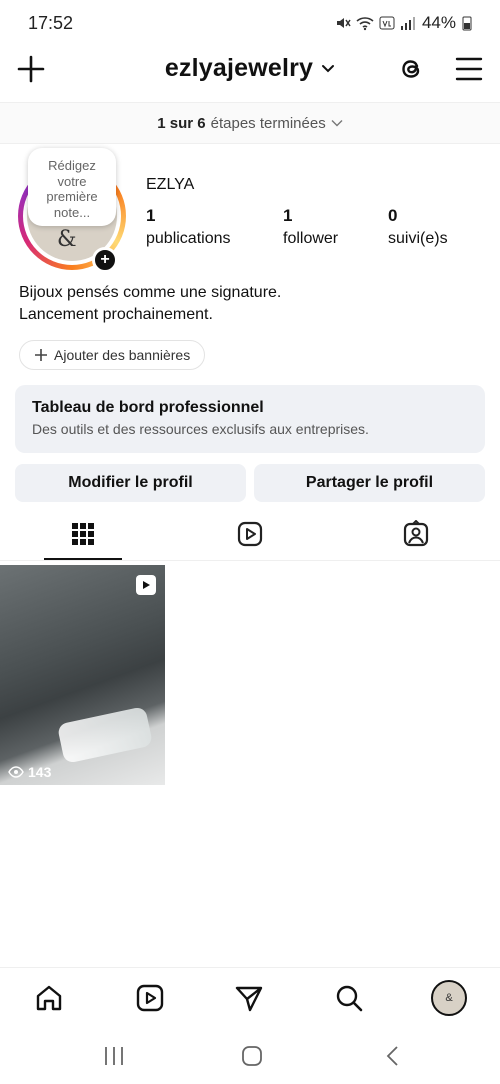 The width and height of the screenshot is (500, 1084). What do you see at coordinates (268, 123) in the screenshot?
I see `steps-label: étapes terminées` at bounding box center [268, 123].